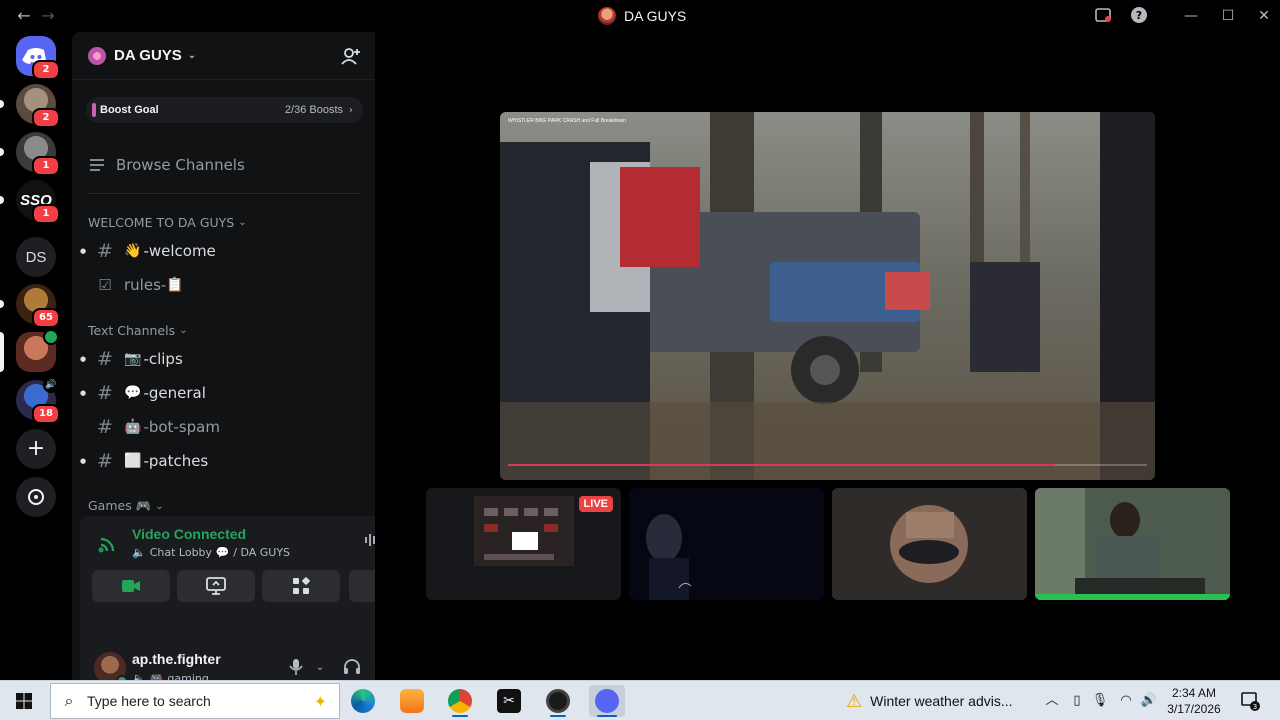  I want to click on server-header: DA GUYS ⌄, so click(223, 56).